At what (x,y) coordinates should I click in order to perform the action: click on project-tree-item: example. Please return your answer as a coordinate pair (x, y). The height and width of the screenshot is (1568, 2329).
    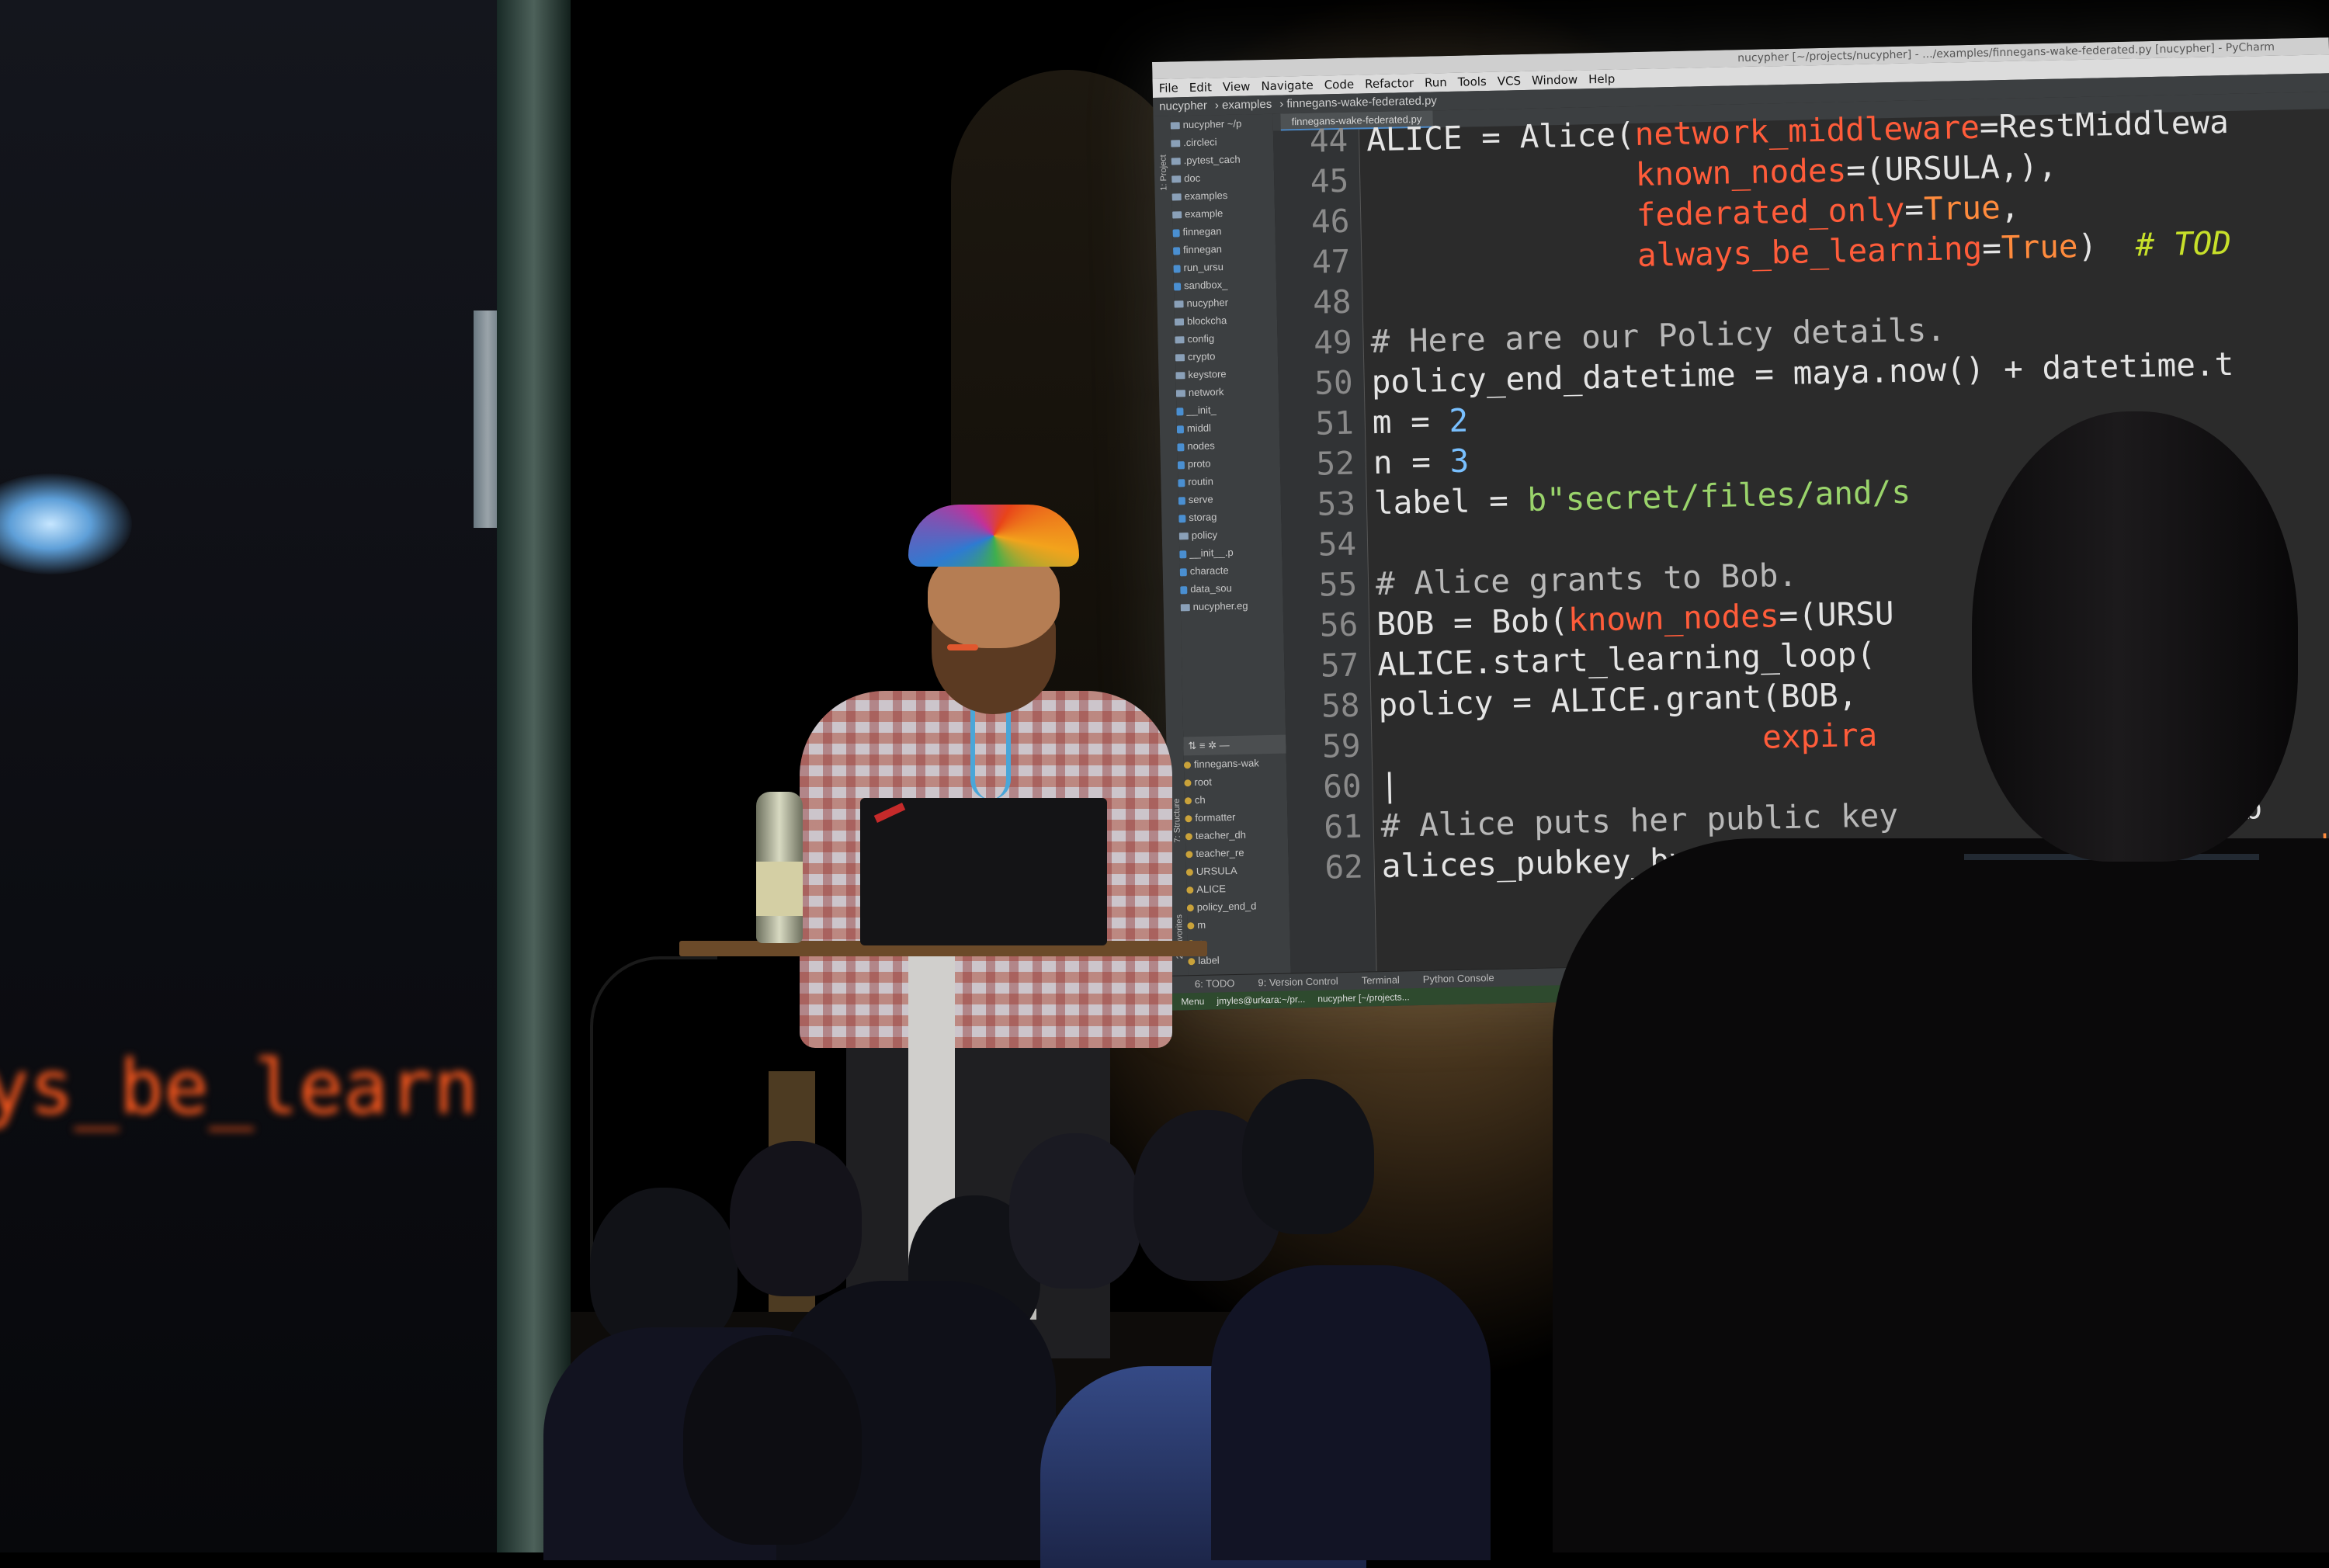
    Looking at the image, I should click on (1223, 213).